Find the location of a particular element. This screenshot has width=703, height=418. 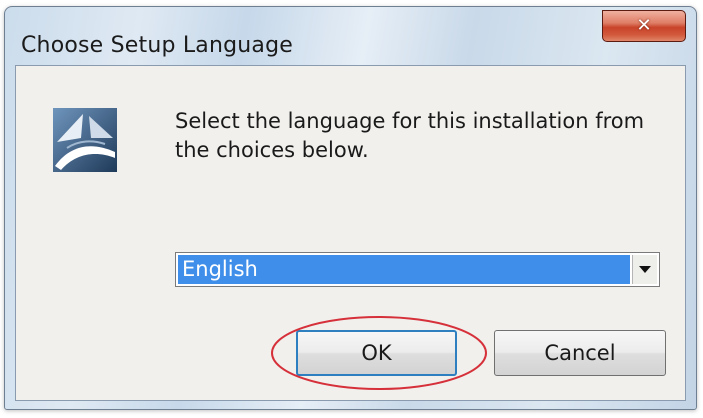

close-icon: ✕ is located at coordinates (644, 25).